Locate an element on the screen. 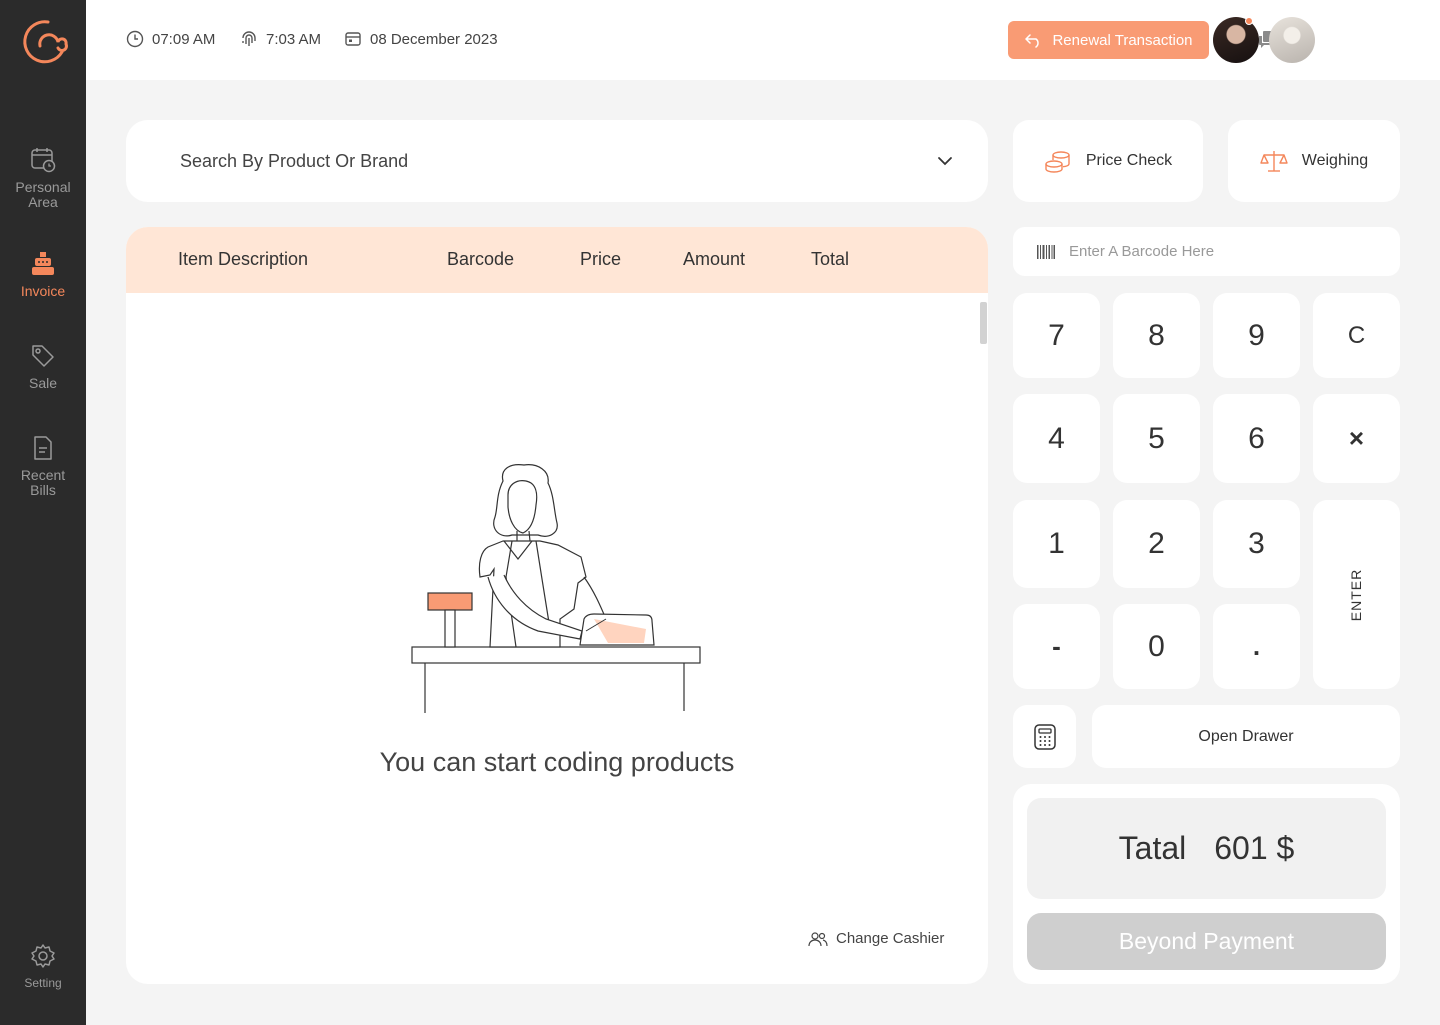 This screenshot has height=1025, width=1440. column-header-amount: Amount is located at coordinates (714, 259).